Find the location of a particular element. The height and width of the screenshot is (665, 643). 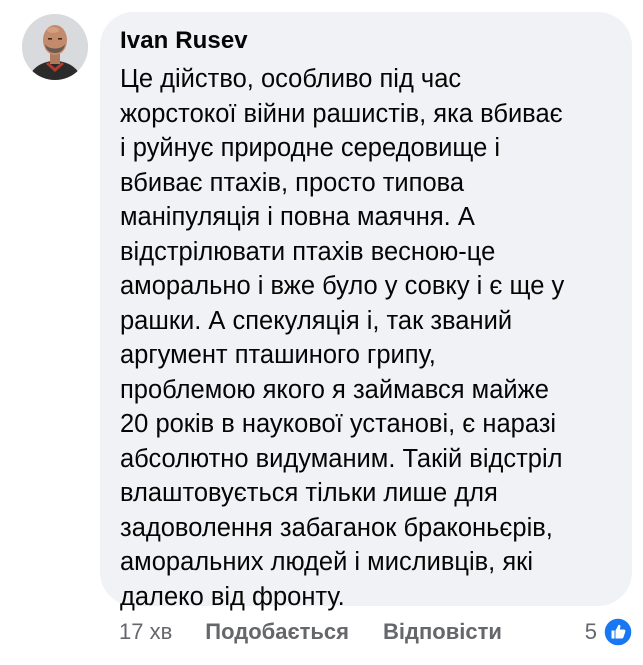

avatar-photo is located at coordinates (55, 47).